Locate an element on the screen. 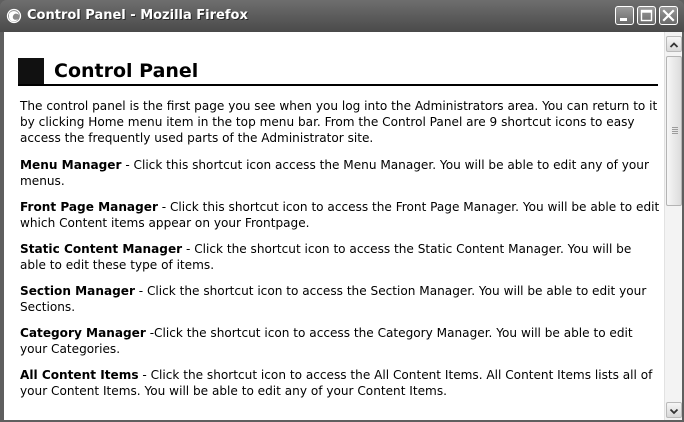 The height and width of the screenshot is (422, 684). scroll-up-button is located at coordinates (674, 44).